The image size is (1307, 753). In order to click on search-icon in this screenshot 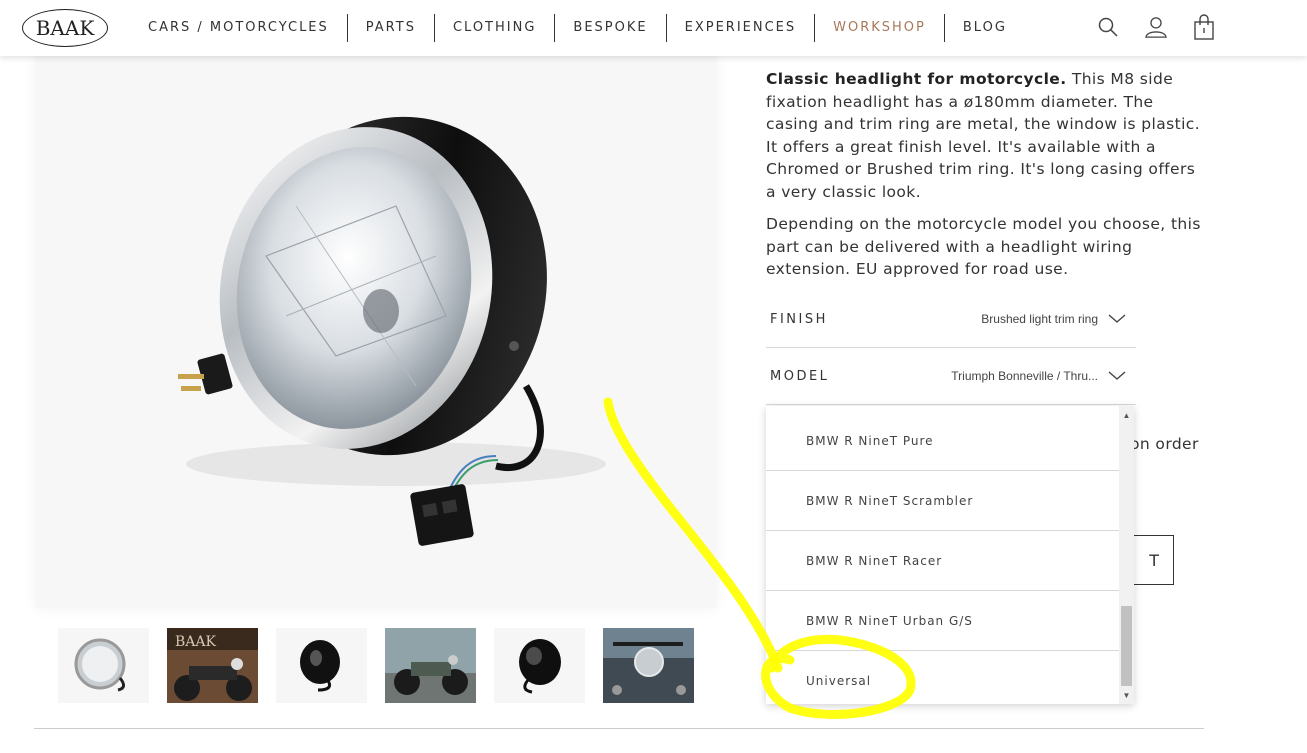, I will do `click(1108, 27)`.